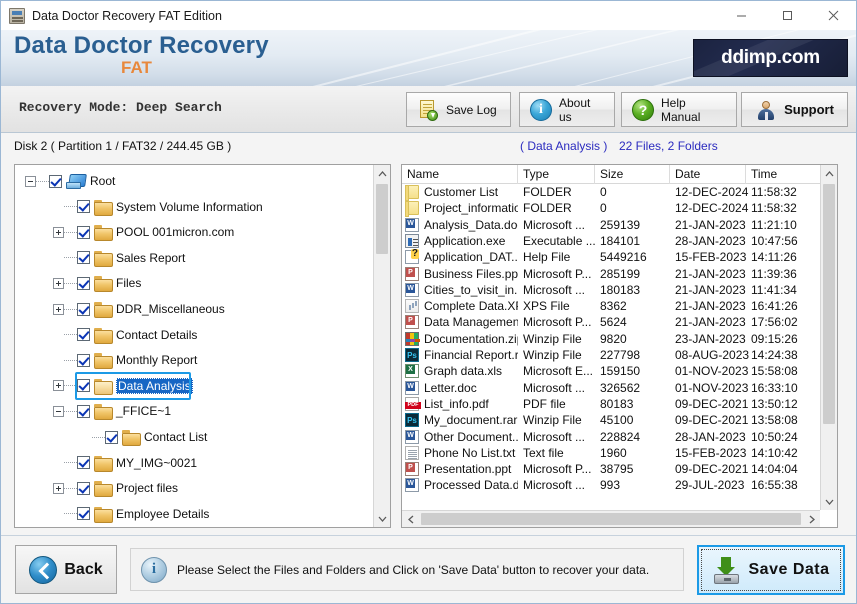 The height and width of the screenshot is (604, 857). What do you see at coordinates (381, 346) in the screenshot?
I see `tree-vertical-scrollbar` at bounding box center [381, 346].